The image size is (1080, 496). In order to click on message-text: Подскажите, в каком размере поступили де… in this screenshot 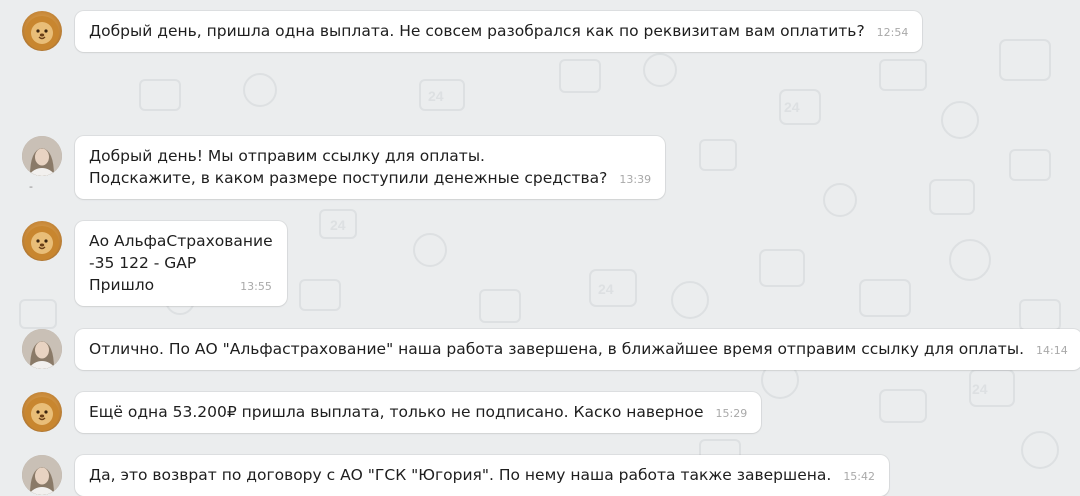, I will do `click(348, 178)`.